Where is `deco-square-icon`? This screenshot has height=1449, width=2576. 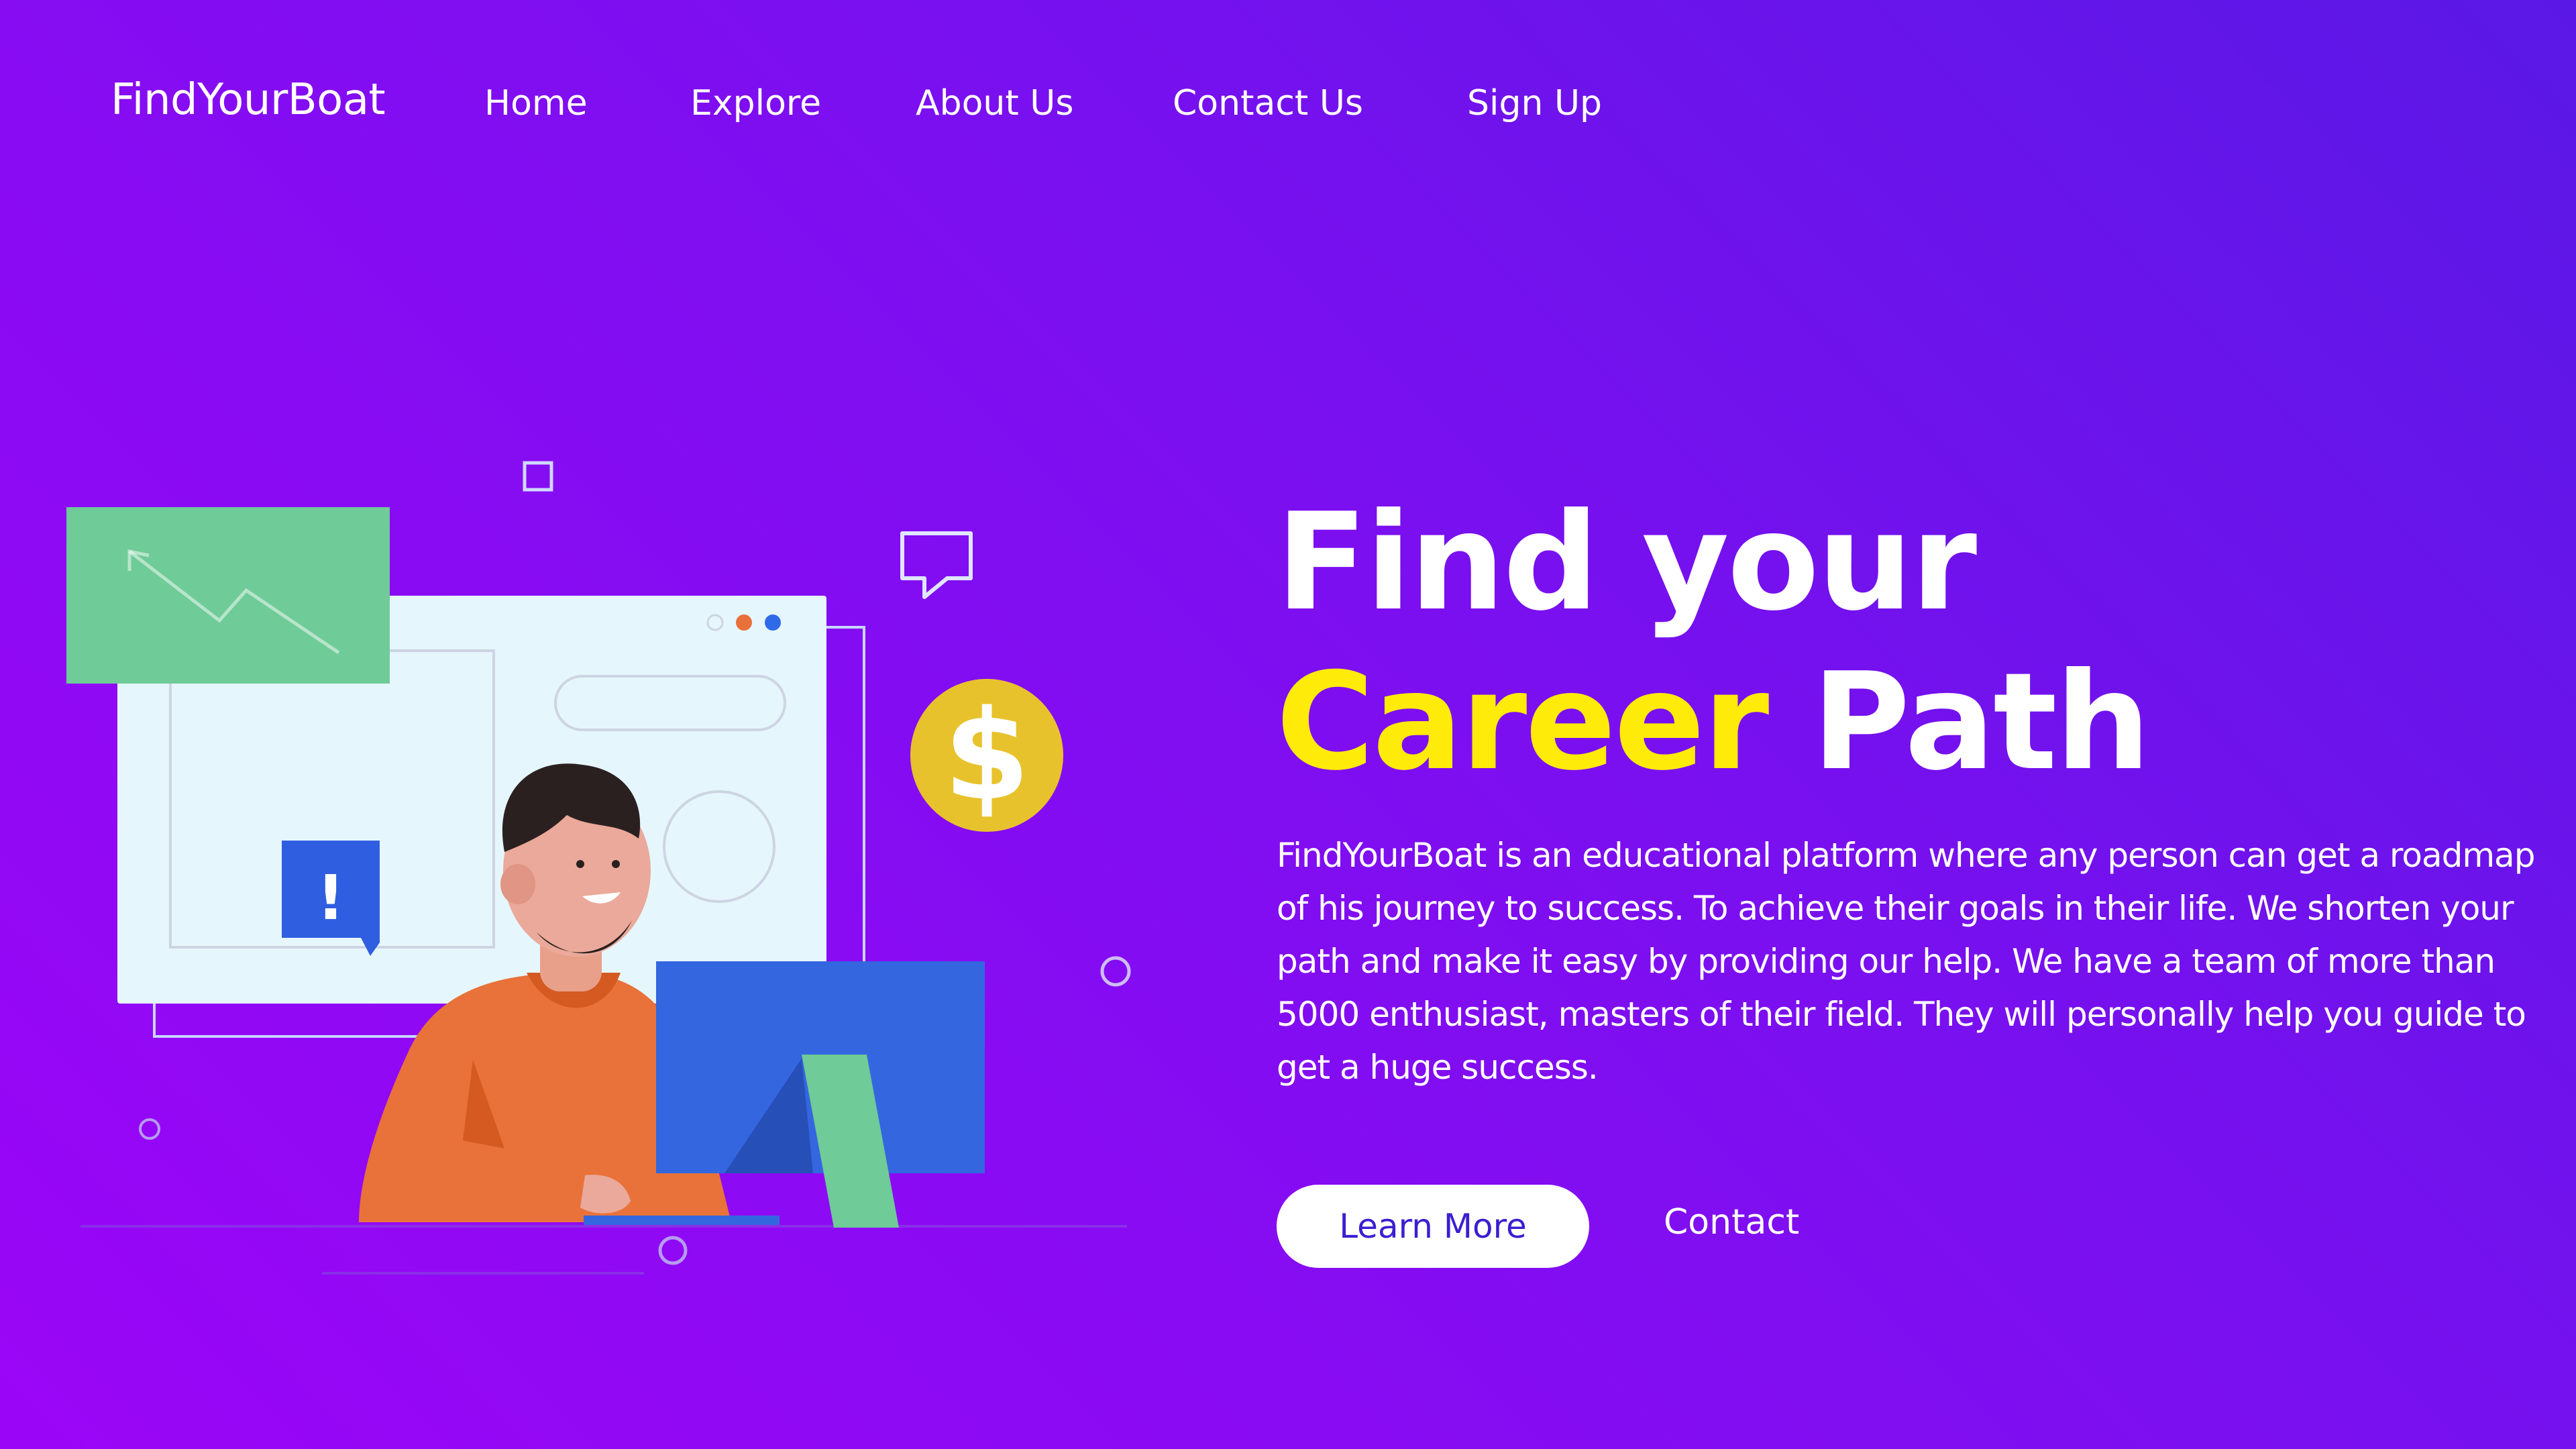 deco-square-icon is located at coordinates (538, 476).